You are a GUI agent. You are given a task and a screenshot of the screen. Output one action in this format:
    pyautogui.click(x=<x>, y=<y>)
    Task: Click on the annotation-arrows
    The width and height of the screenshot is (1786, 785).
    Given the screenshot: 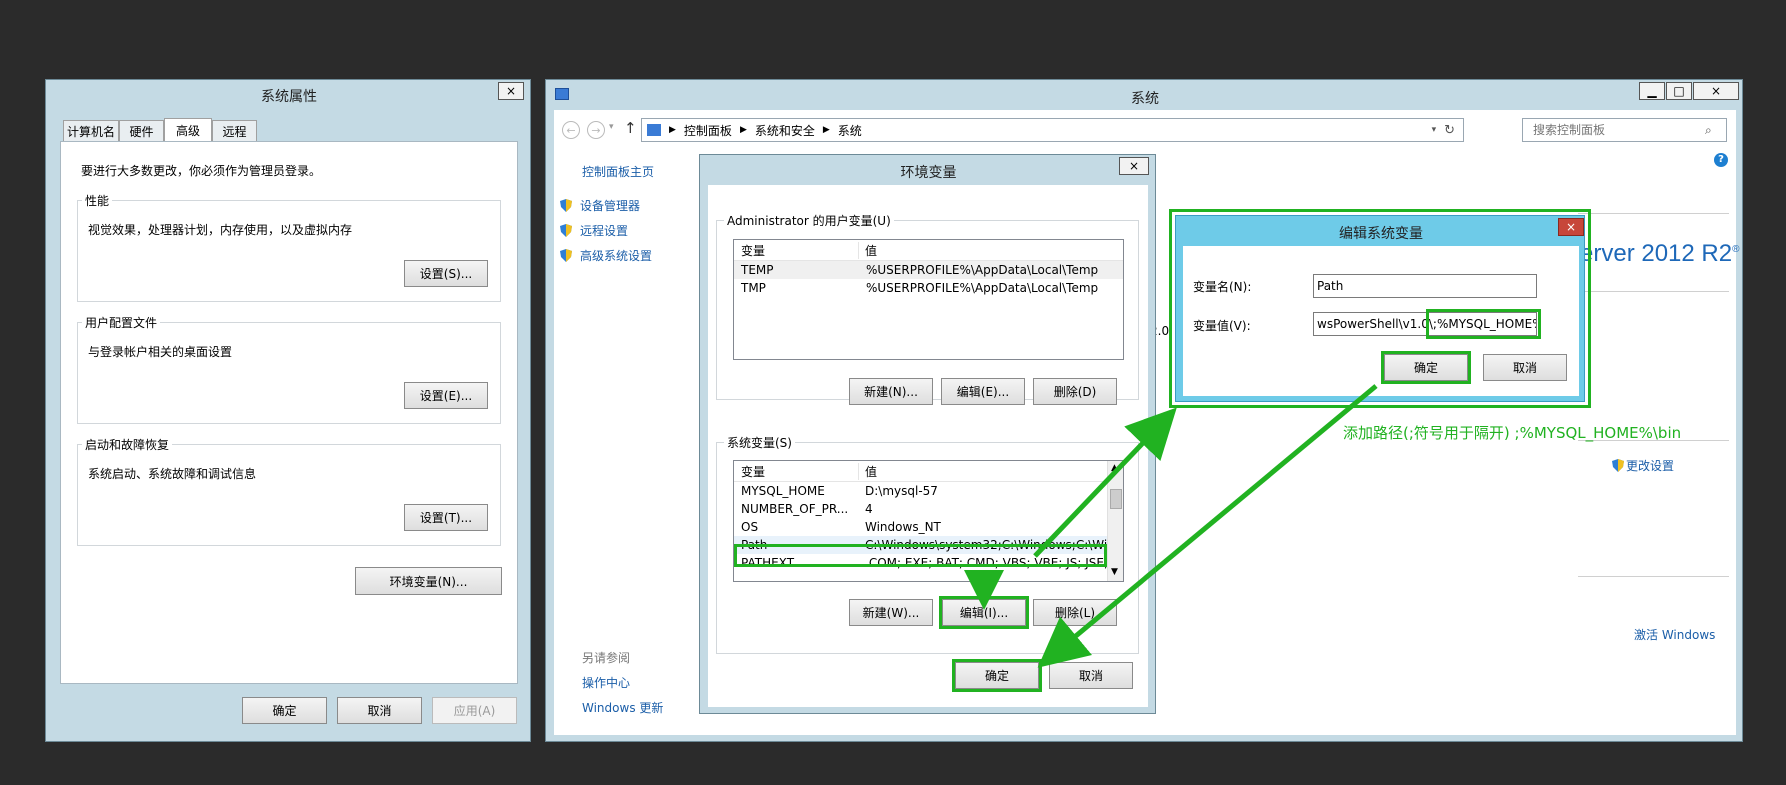 What is the action you would take?
    pyautogui.click(x=1171, y=526)
    